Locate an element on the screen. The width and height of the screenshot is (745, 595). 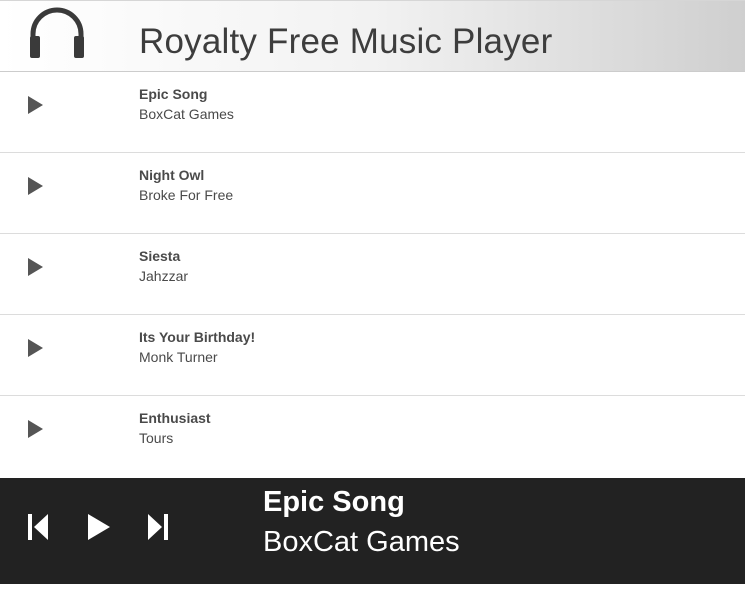
track-item: Siesta Jahzzar is located at coordinates (372, 274).